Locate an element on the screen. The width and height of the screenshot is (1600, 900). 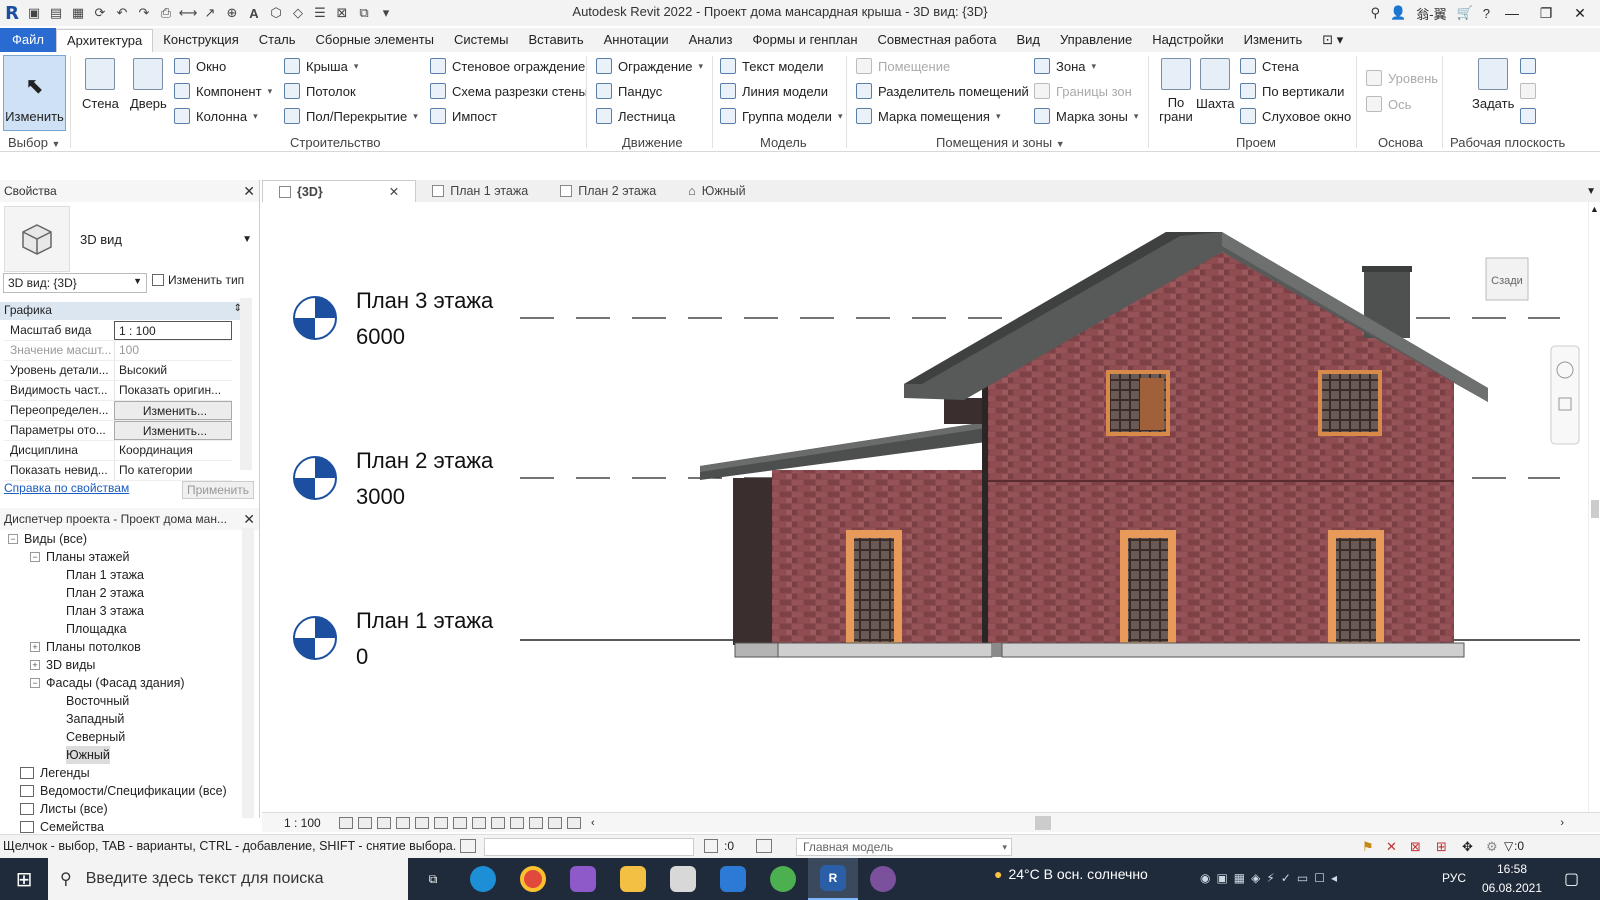
browser-item: Ведомости/Спецификации (все) is located at coordinates (120, 791).